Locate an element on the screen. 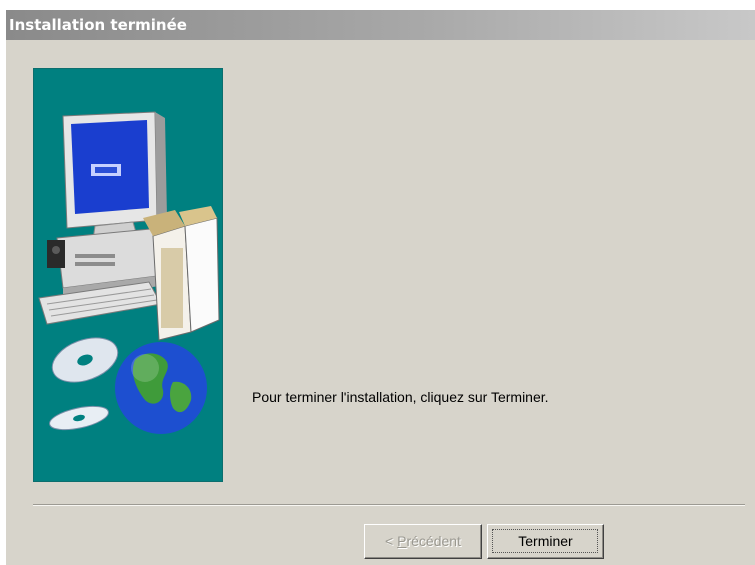 The width and height of the screenshot is (755, 565). cd-disc-icon is located at coordinates (84, 384).